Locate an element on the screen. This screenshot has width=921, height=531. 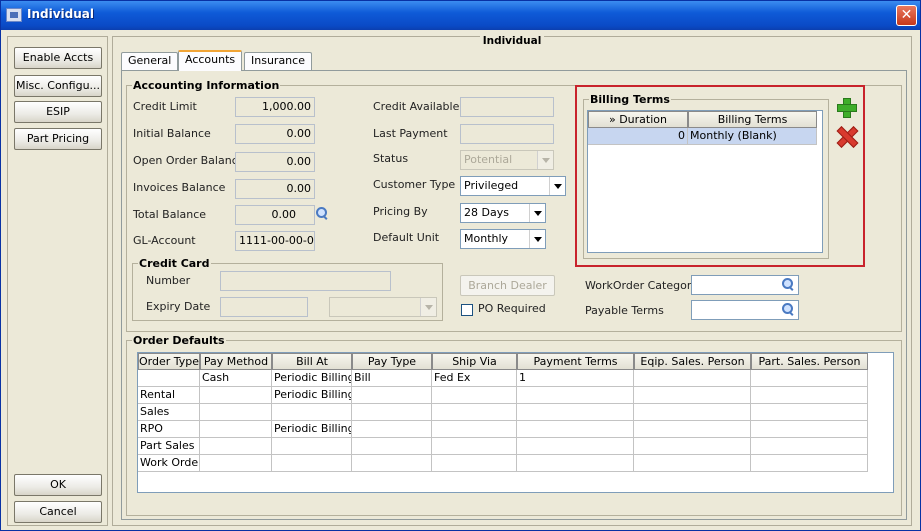
gl-account-field: 1111-00-00-00- is located at coordinates (275, 241).